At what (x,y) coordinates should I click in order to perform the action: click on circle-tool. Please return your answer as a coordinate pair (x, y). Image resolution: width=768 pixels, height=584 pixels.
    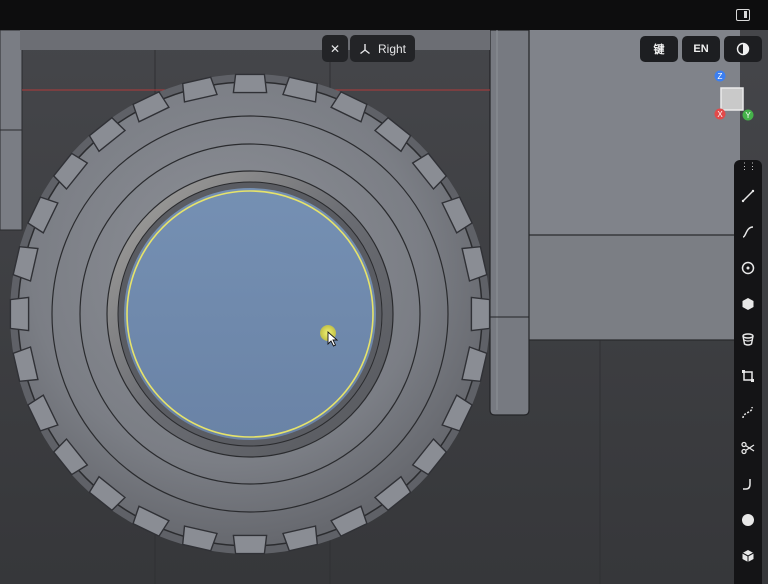
    Looking at the image, I should click on (748, 268).